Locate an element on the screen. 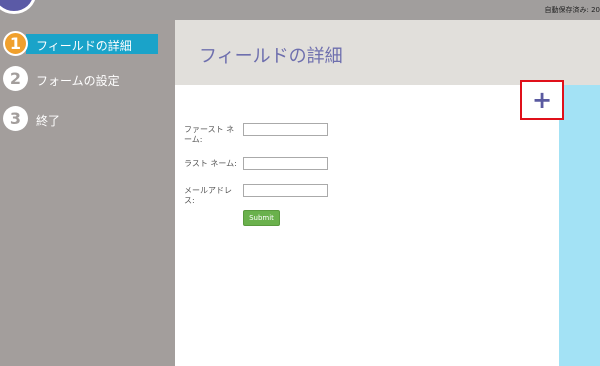 The image size is (600, 366). email-field is located at coordinates (285, 190).